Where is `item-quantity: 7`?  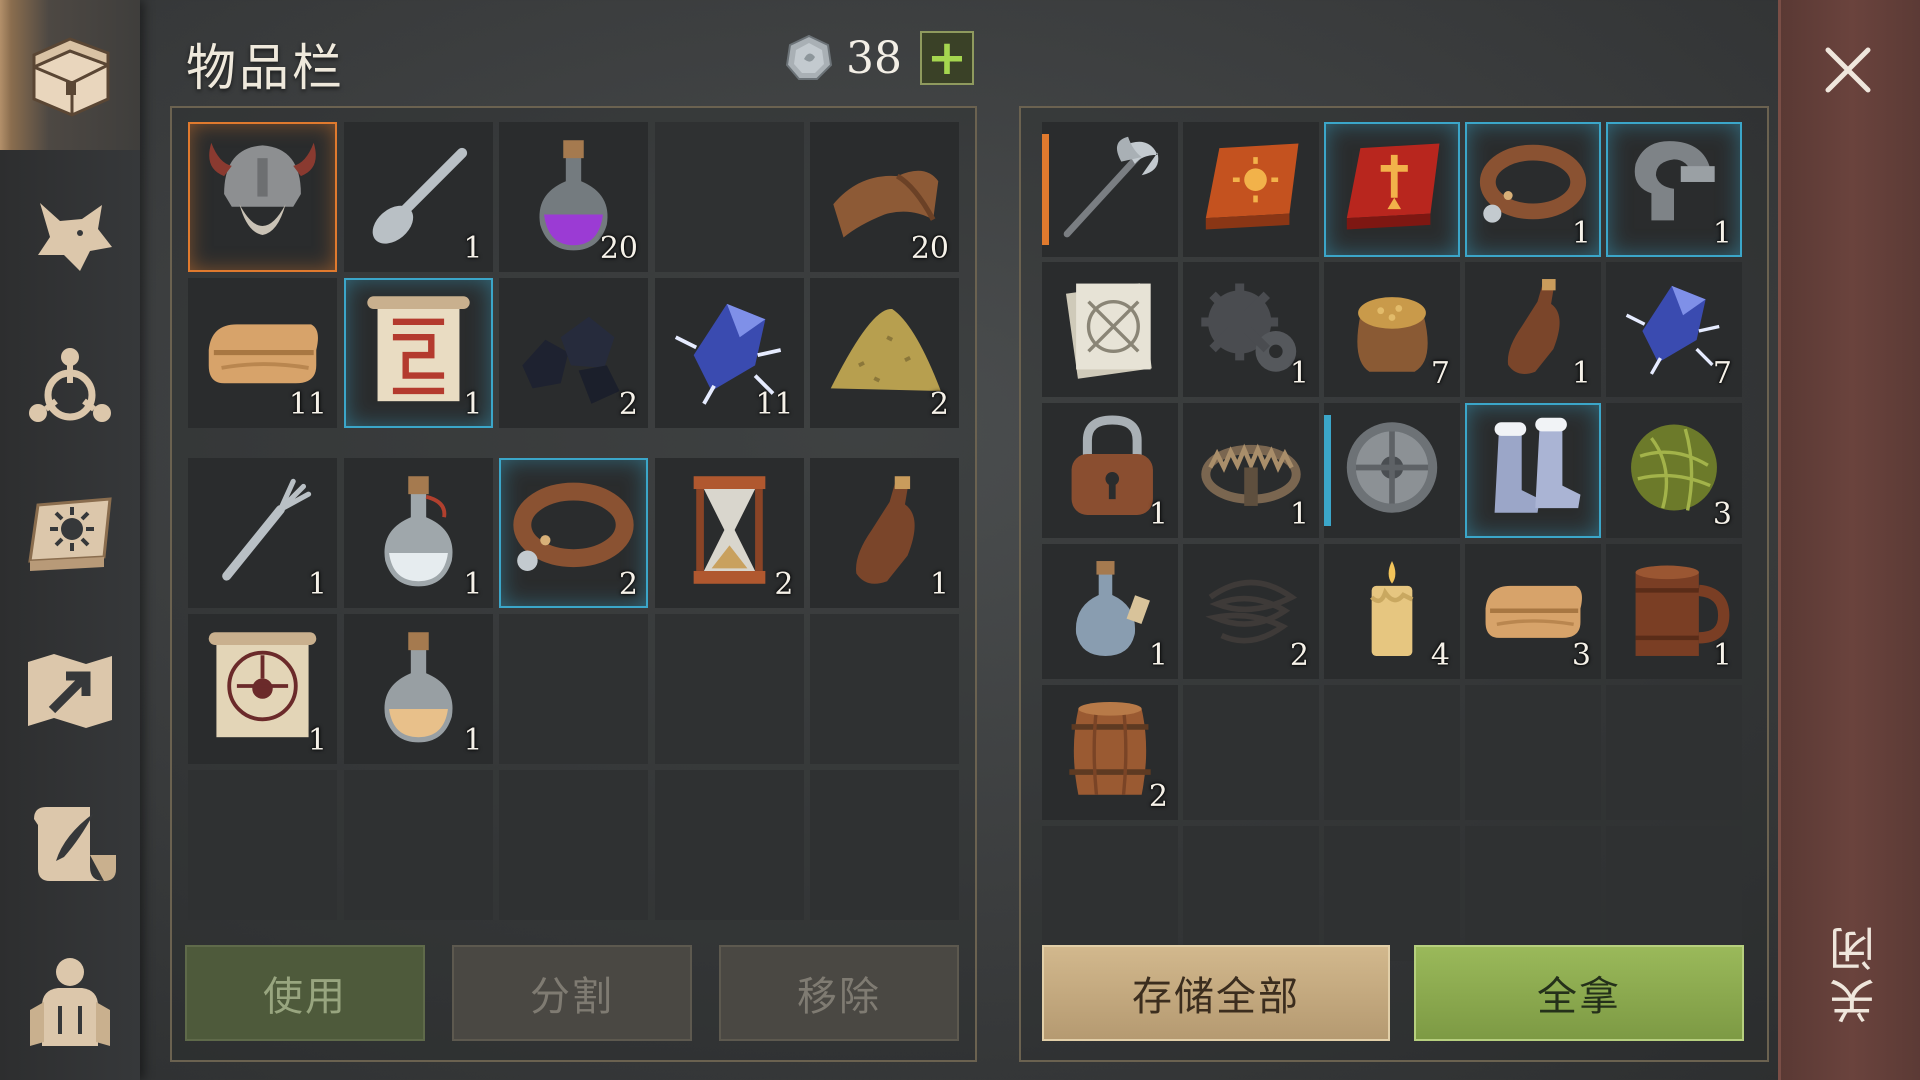 item-quantity: 7 is located at coordinates (1440, 373).